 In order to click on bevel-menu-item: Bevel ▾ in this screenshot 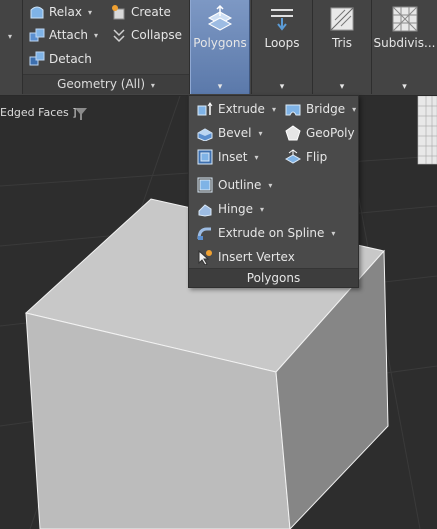, I will do `click(229, 133)`.